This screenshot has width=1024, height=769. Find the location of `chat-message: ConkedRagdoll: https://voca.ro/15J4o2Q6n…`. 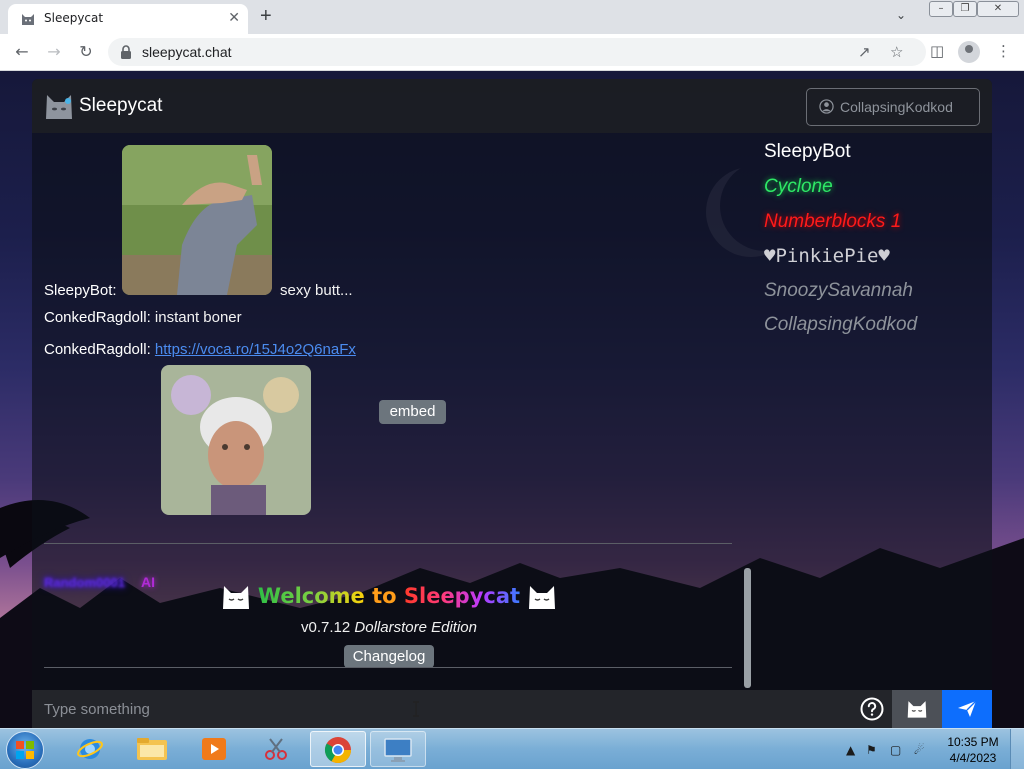

chat-message: ConkedRagdoll: https://voca.ro/15J4o2Q6n… is located at coordinates (200, 349).